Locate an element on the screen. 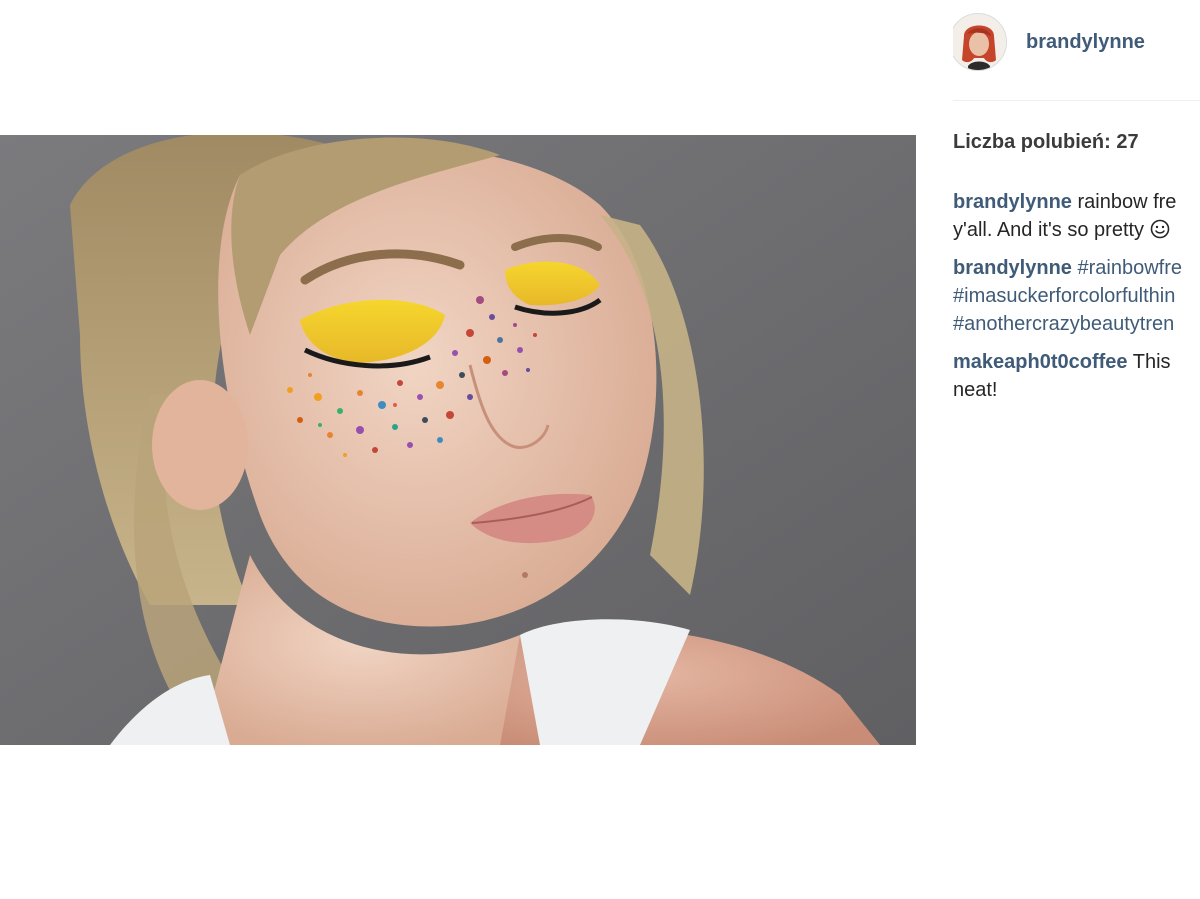 The width and height of the screenshot is (1200, 899). avatar is located at coordinates (980, 42).